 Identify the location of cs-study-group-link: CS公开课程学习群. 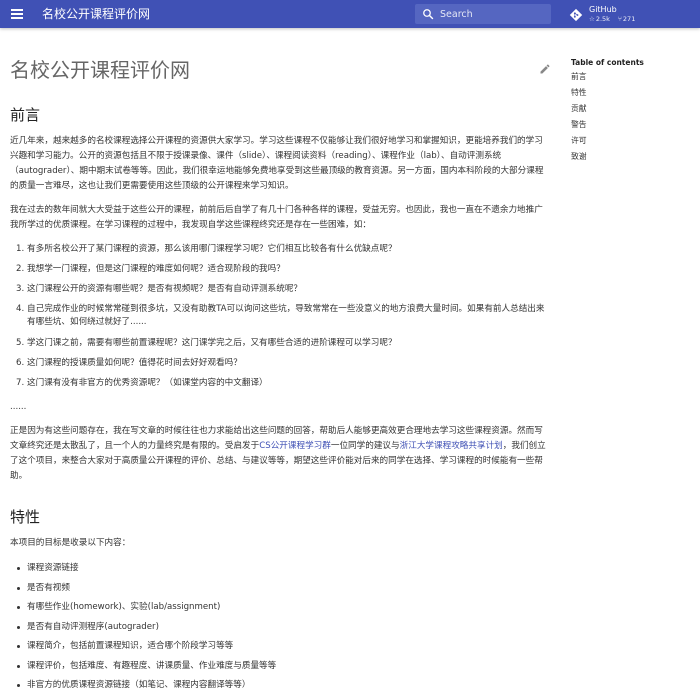
(295, 446).